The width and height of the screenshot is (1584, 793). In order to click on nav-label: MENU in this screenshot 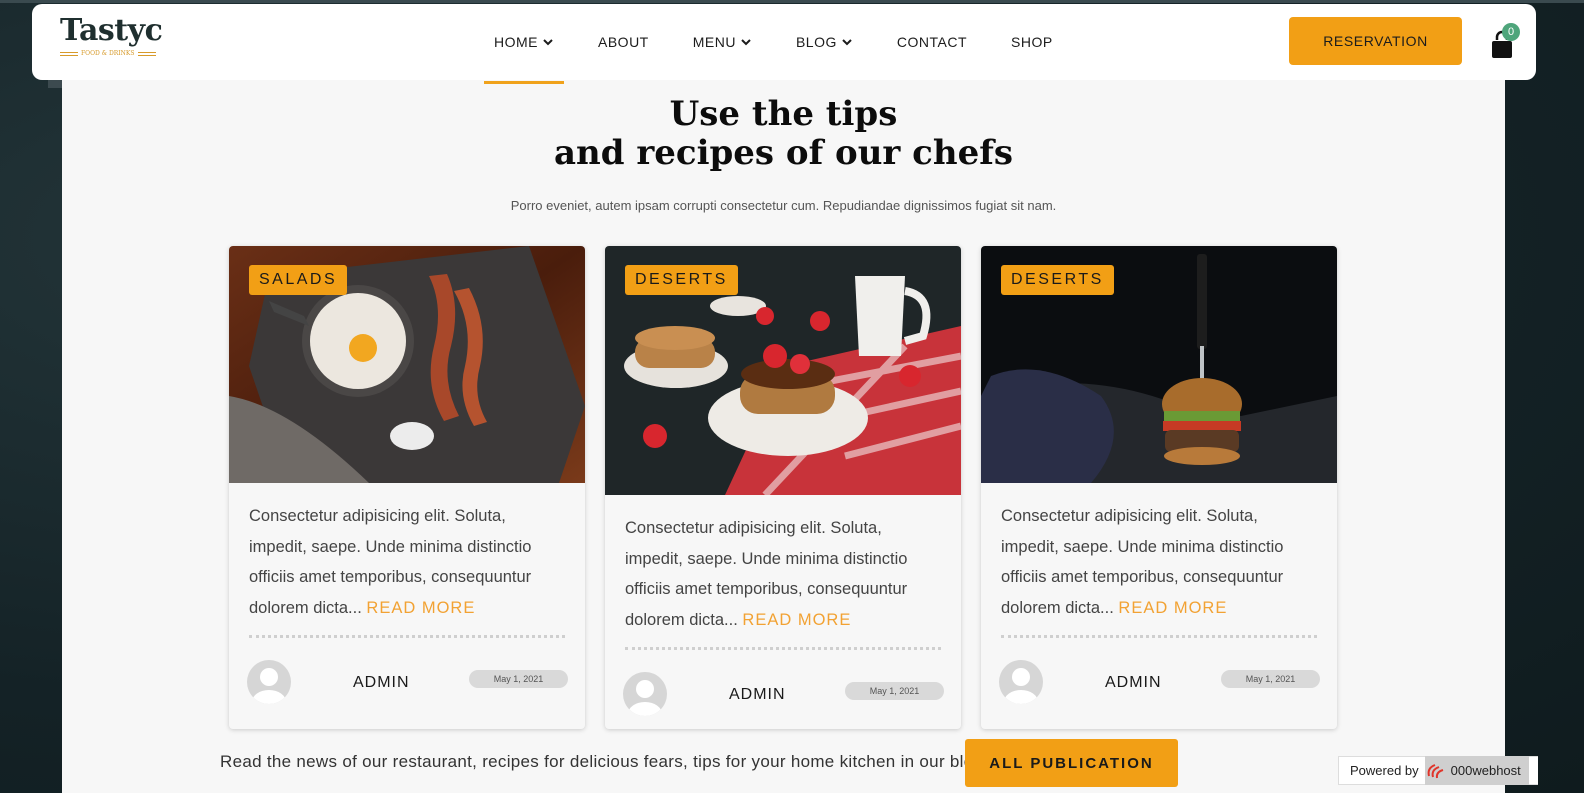, I will do `click(714, 42)`.